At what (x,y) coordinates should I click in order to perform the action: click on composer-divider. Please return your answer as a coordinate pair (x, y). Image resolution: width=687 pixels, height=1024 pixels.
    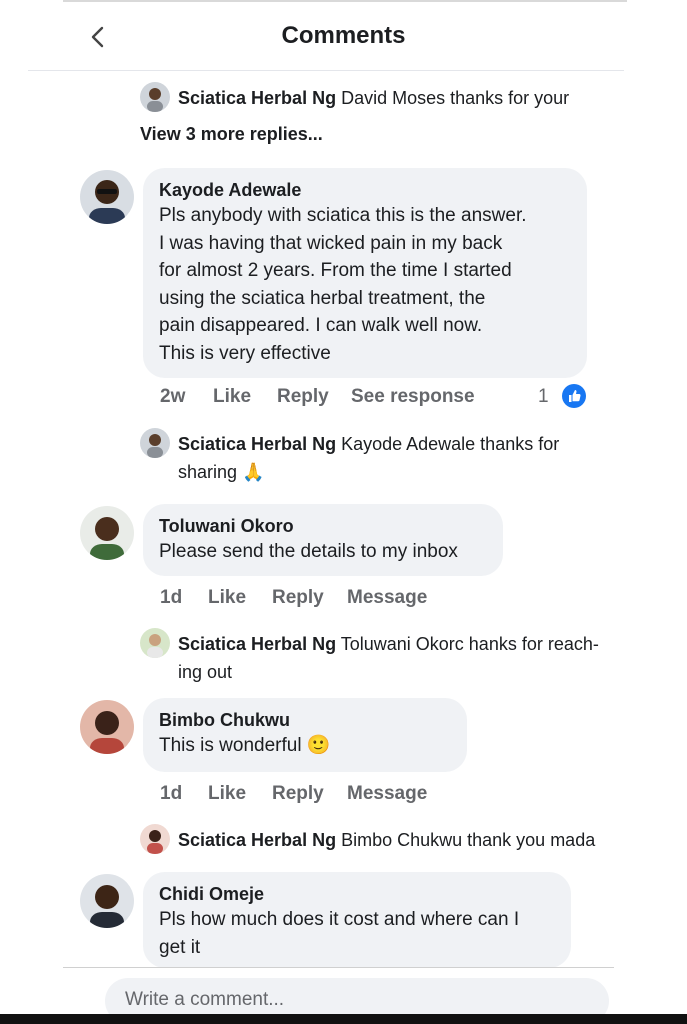
    Looking at the image, I should click on (338, 967).